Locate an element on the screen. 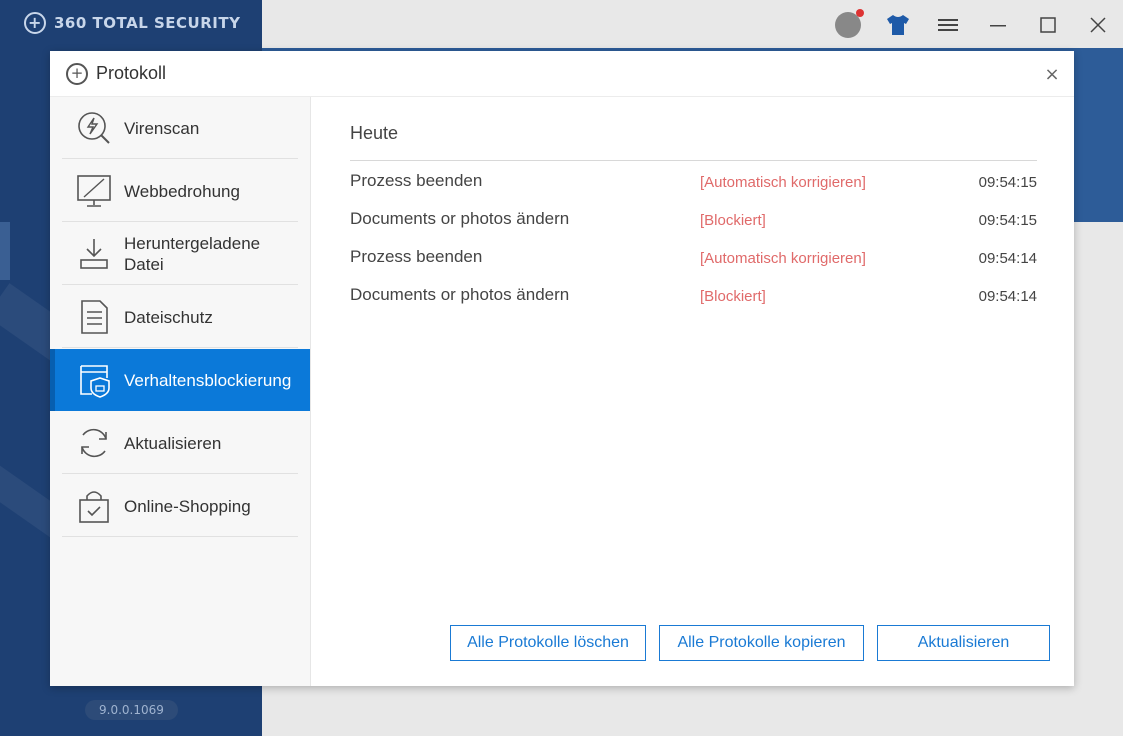 The width and height of the screenshot is (1123, 736). sidebar-item-label: Verhaltensblockierung is located at coordinates (208, 380).